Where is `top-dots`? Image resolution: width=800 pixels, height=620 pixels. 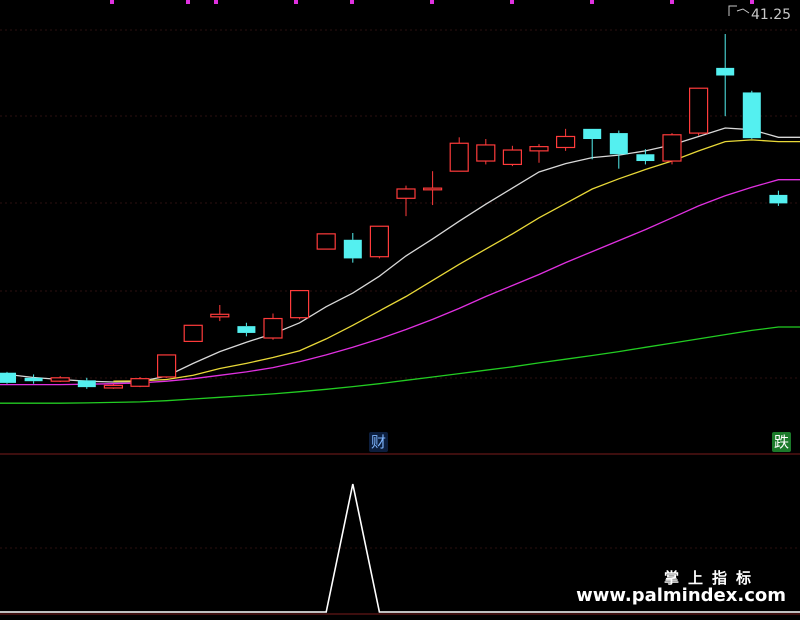 top-dots is located at coordinates (432, 2).